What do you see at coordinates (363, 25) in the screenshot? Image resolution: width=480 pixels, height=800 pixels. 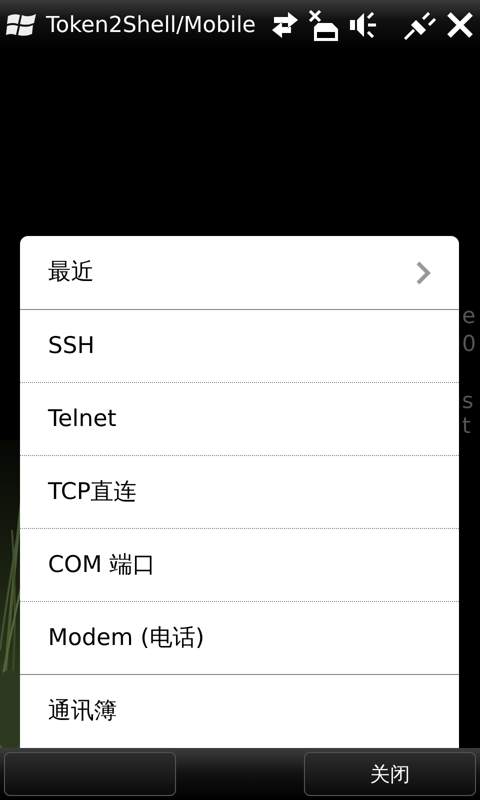 I see `speaker-muted-icon` at bounding box center [363, 25].